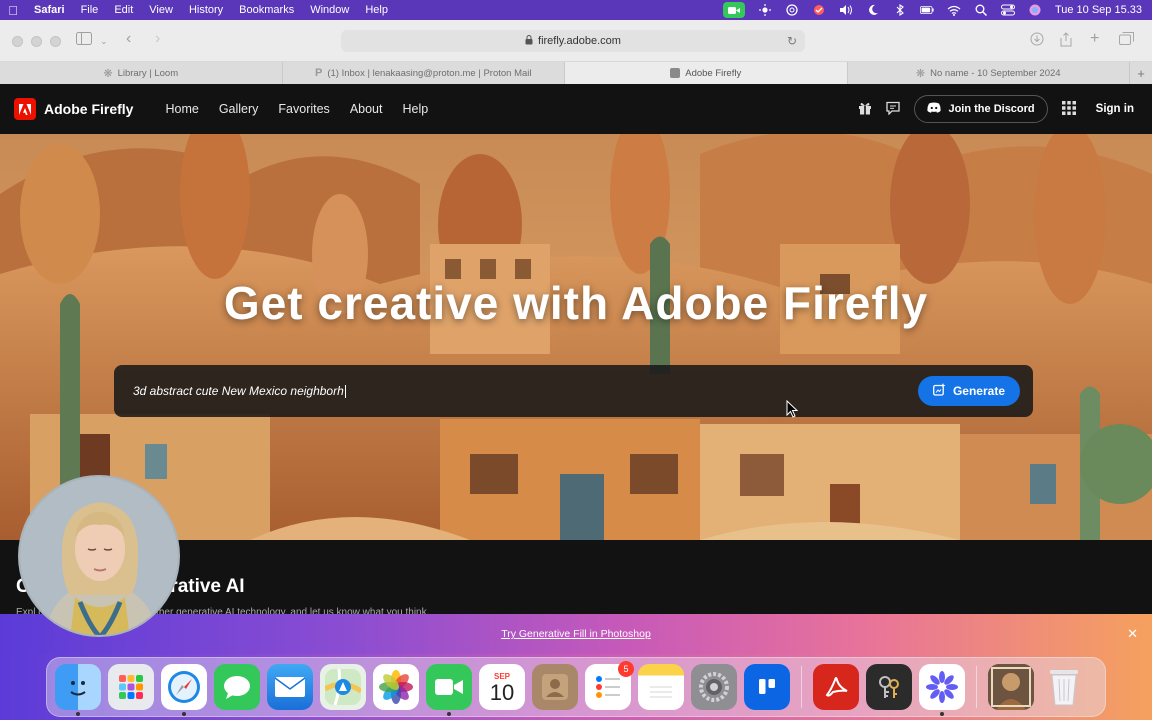 The width and height of the screenshot is (1152, 720). I want to click on facetime-icon, so click(449, 690).